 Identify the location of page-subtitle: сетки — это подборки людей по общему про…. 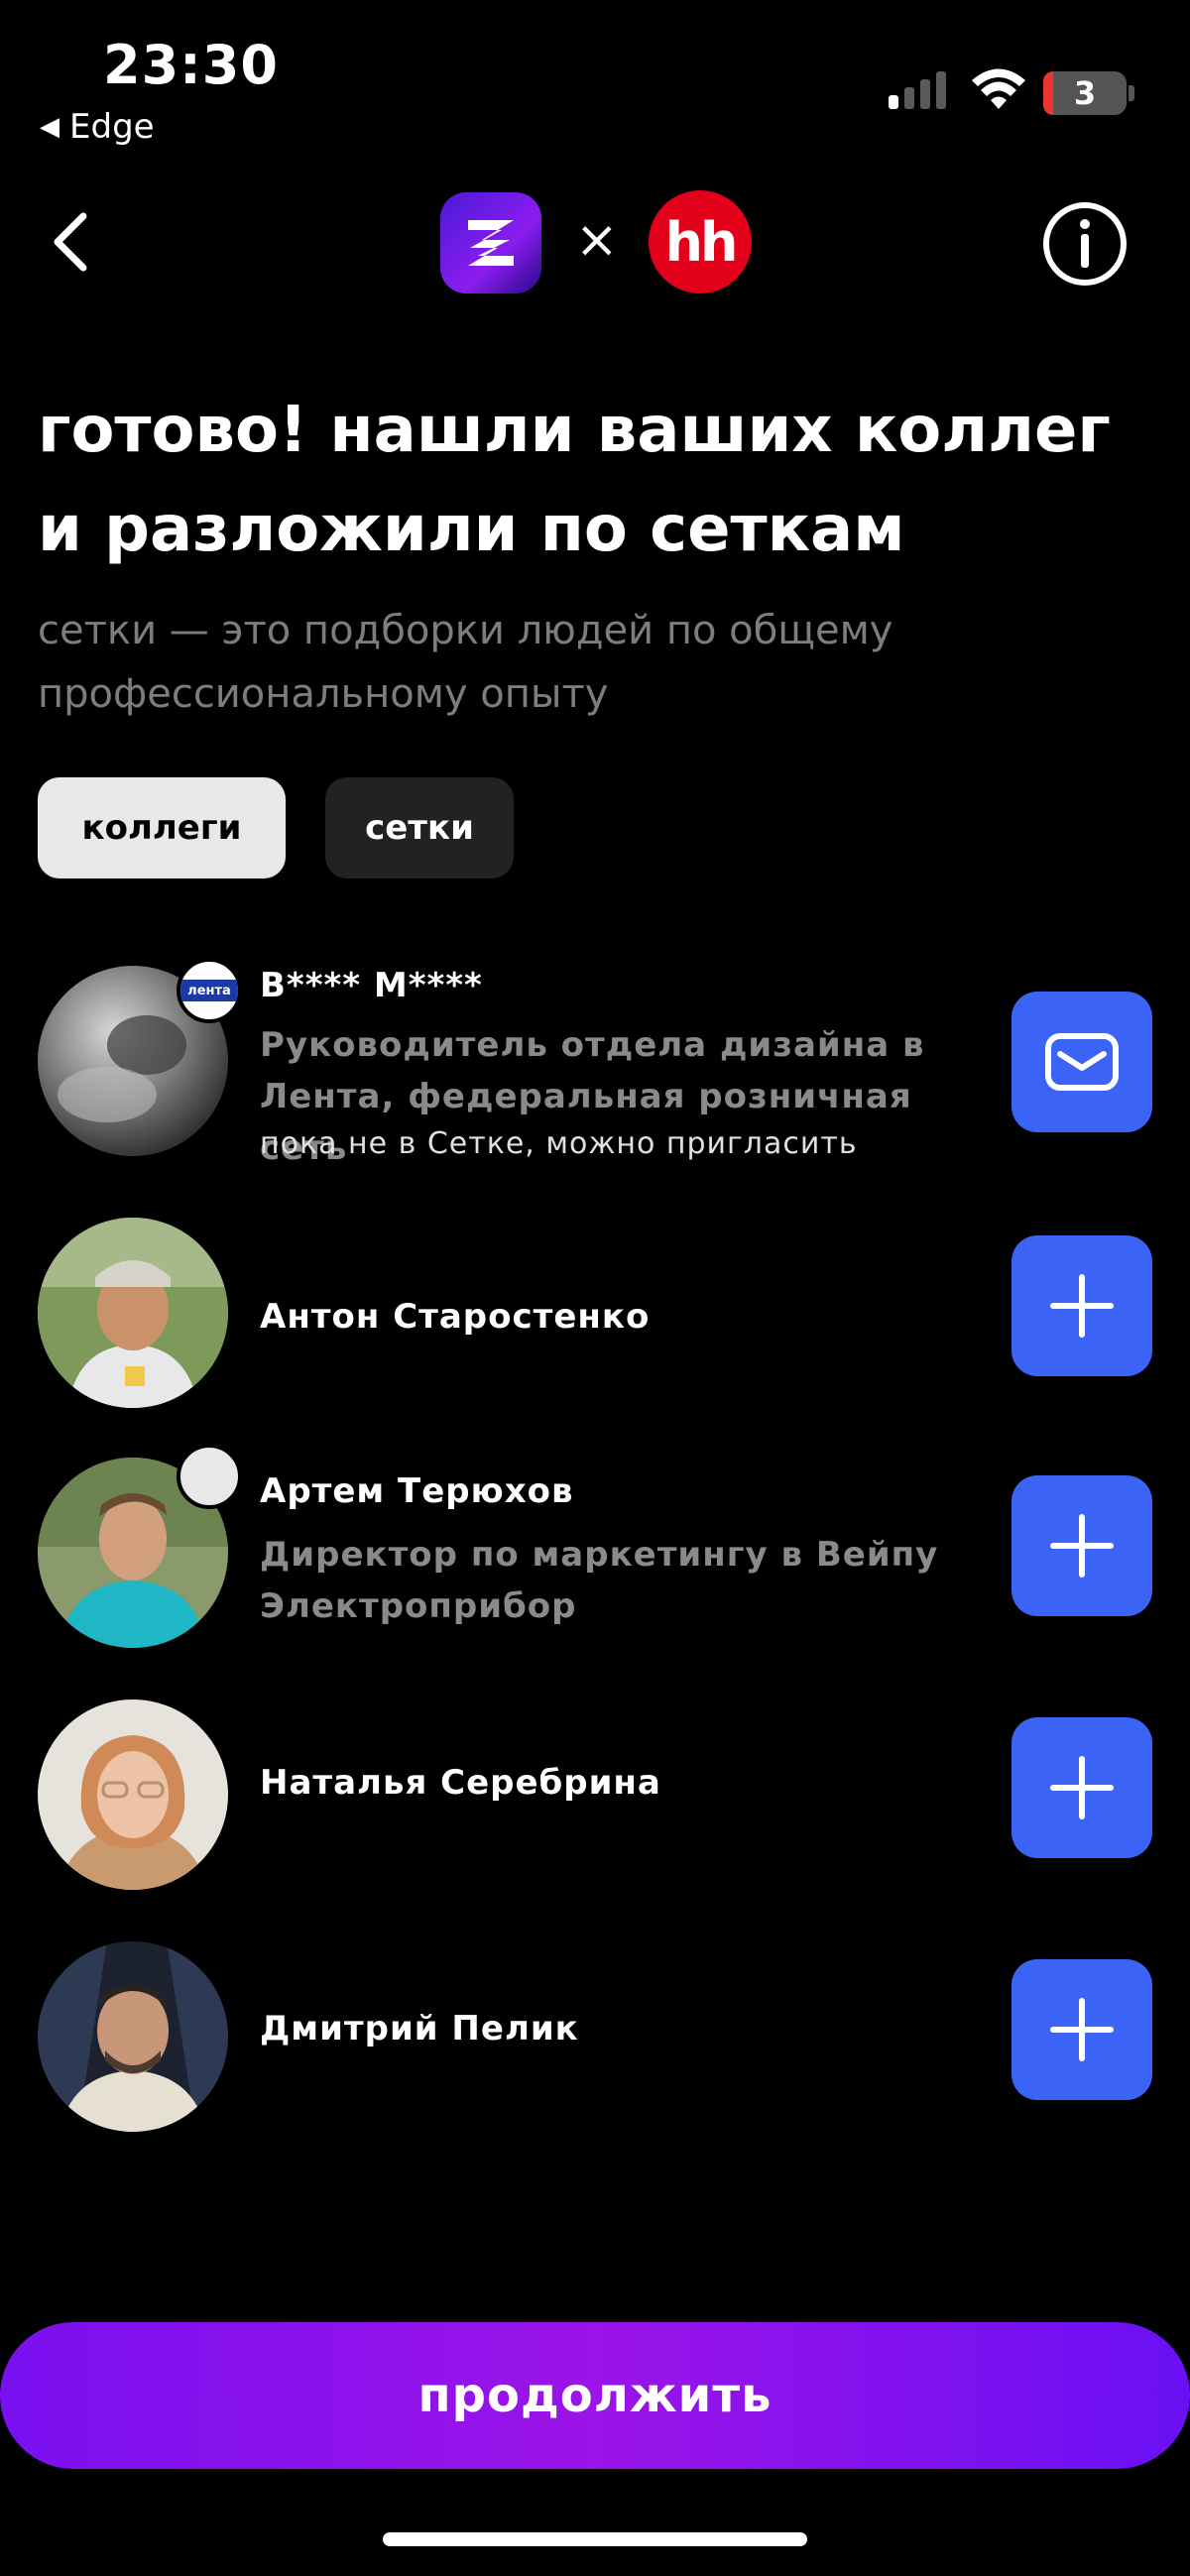
(465, 662).